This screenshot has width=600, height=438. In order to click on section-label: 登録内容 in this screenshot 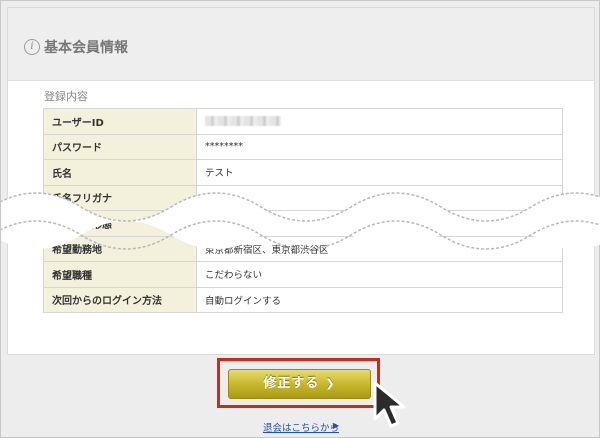, I will do `click(66, 96)`.